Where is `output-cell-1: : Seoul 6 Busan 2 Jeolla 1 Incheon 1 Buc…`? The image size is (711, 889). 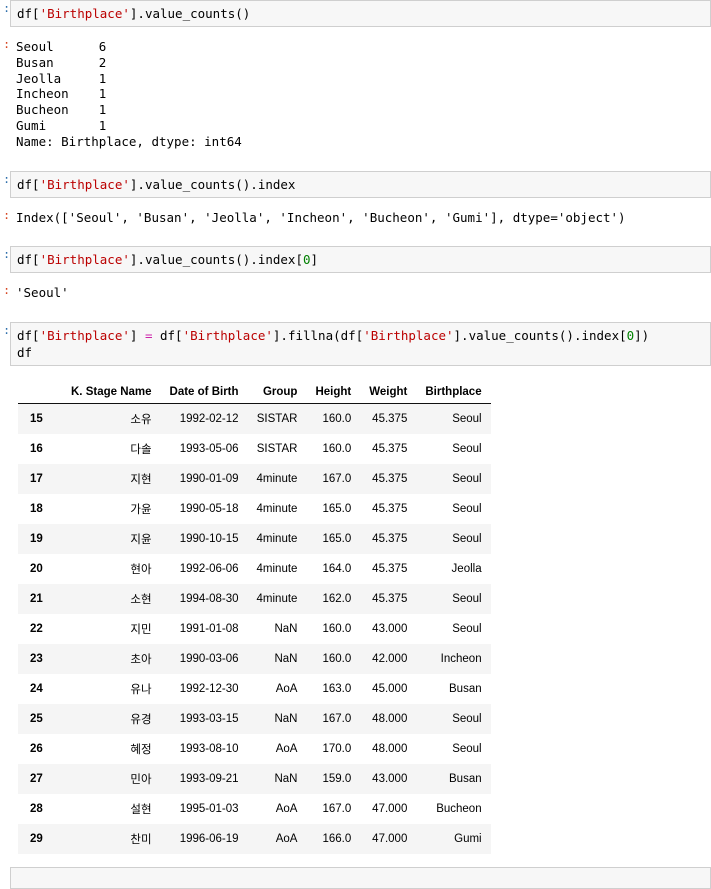
output-cell-1: : Seoul 6 Busan 2 Jeolla 1 Incheon 1 Buc… is located at coordinates (355, 94).